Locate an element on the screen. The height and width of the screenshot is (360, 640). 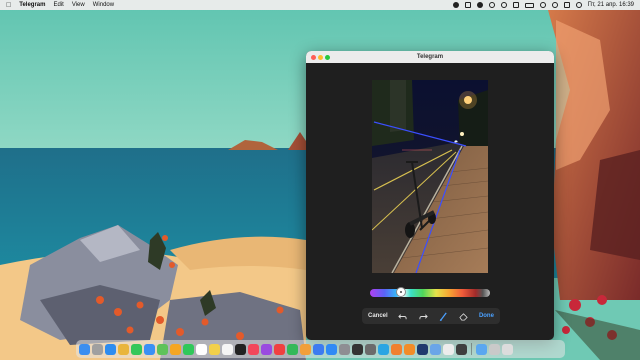
status-area: Пт, 21 апр. 16:39 is located at coordinates (543, 5).